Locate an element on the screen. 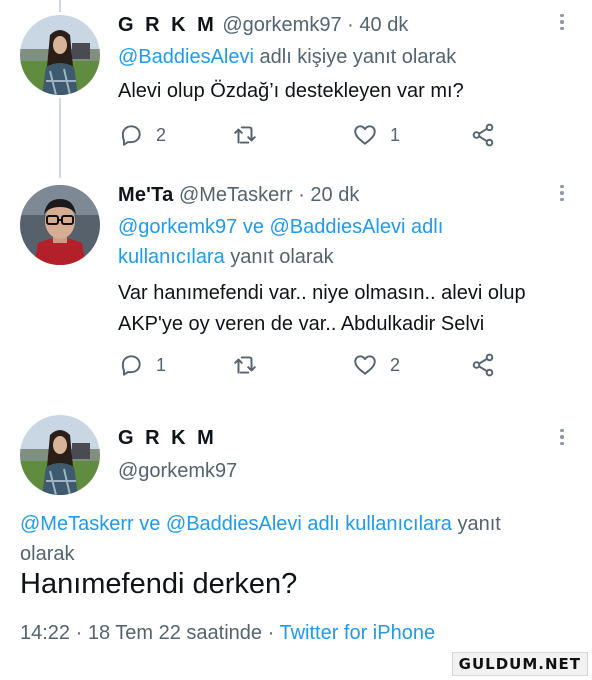  tweet-datetime: 14:22 · 18 Tem 22 saatinde · is located at coordinates (147, 633).